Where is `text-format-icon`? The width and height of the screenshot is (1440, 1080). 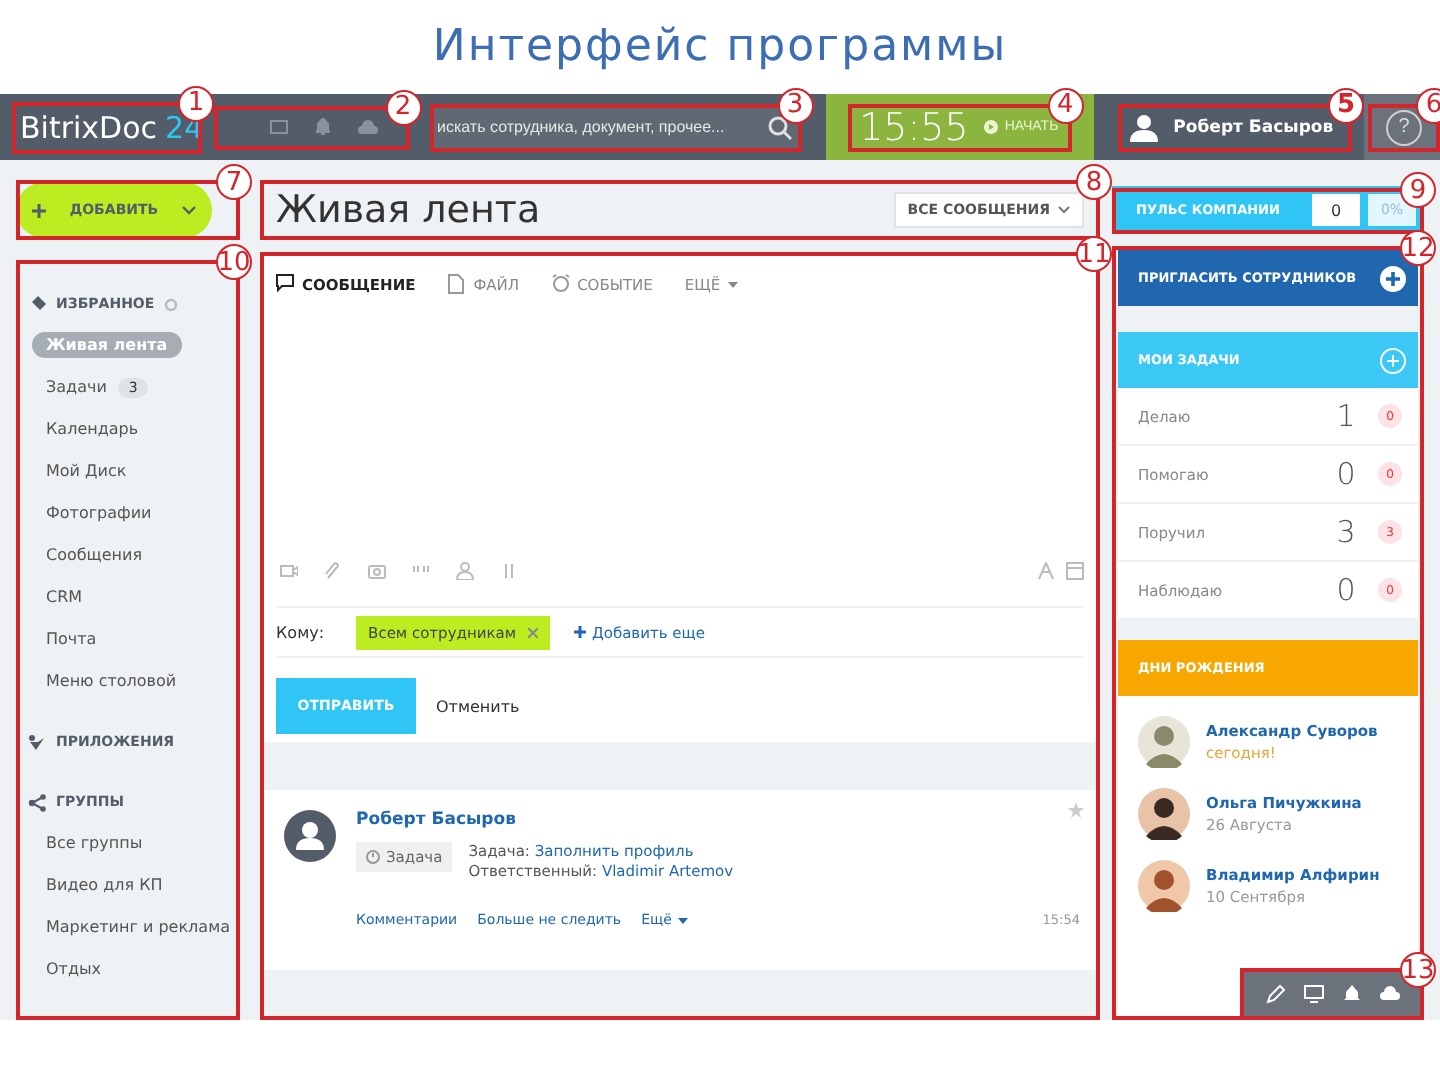 text-format-icon is located at coordinates (1046, 570).